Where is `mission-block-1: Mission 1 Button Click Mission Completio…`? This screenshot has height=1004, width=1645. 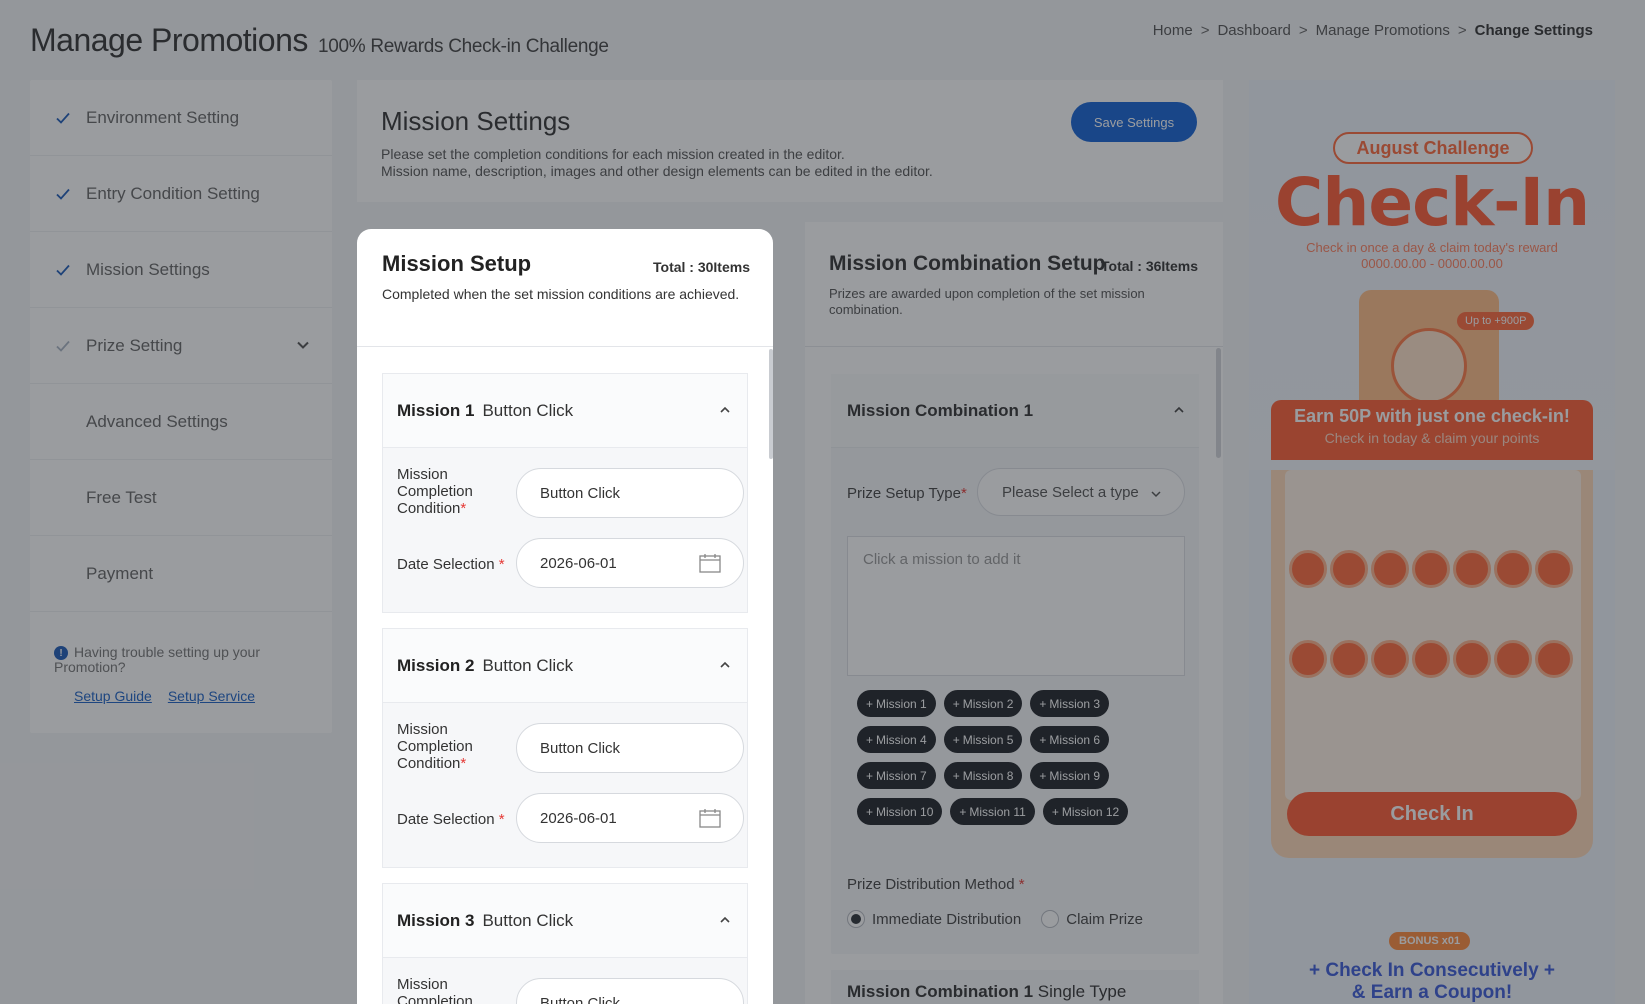 mission-block-1: Mission 1 Button Click Mission Completio… is located at coordinates (565, 493).